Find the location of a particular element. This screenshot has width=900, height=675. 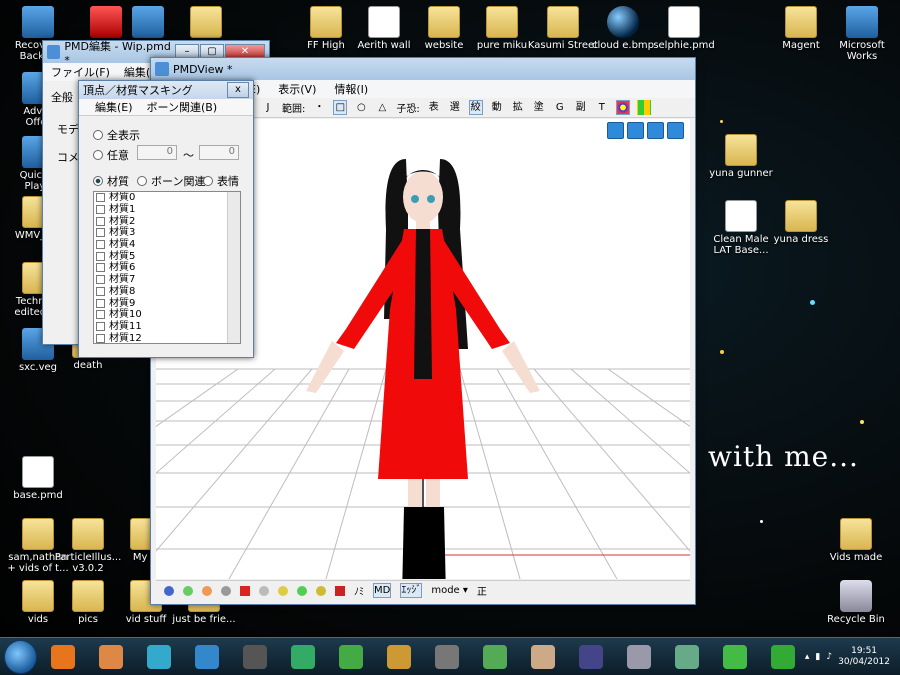

radio-any: 任意 is located at coordinates (111, 155).